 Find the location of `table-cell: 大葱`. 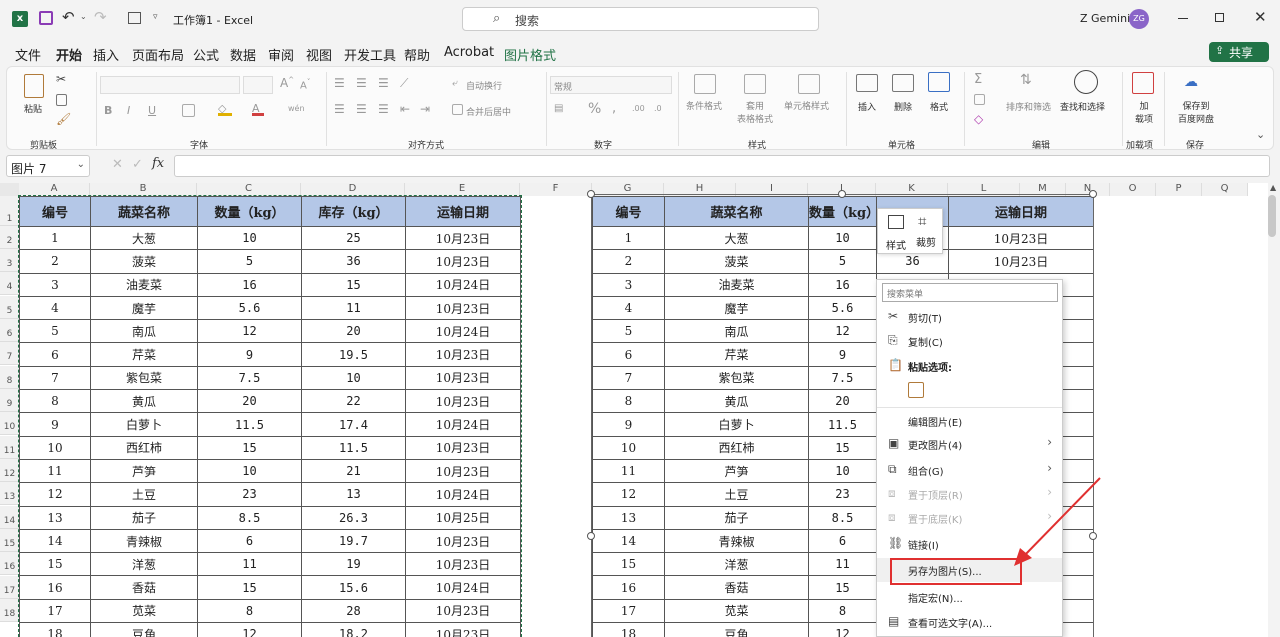

table-cell: 大葱 is located at coordinates (736, 238).